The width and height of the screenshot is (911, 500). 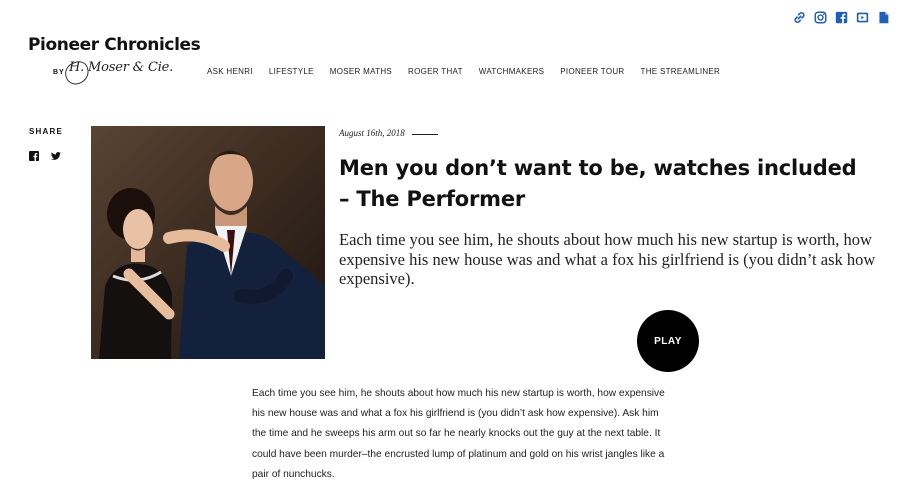 I want to click on youtube-icon, so click(x=862, y=17).